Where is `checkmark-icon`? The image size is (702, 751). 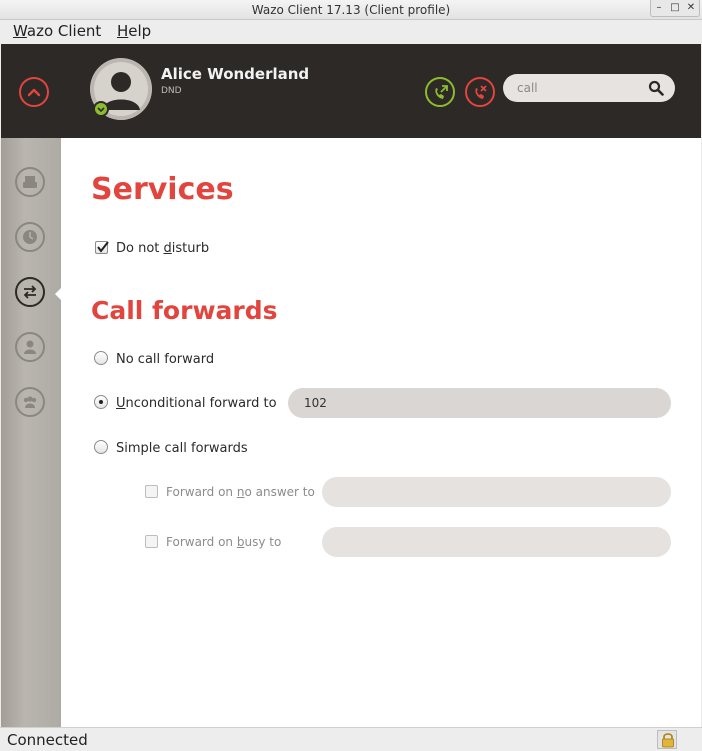
checkmark-icon is located at coordinates (103, 247).